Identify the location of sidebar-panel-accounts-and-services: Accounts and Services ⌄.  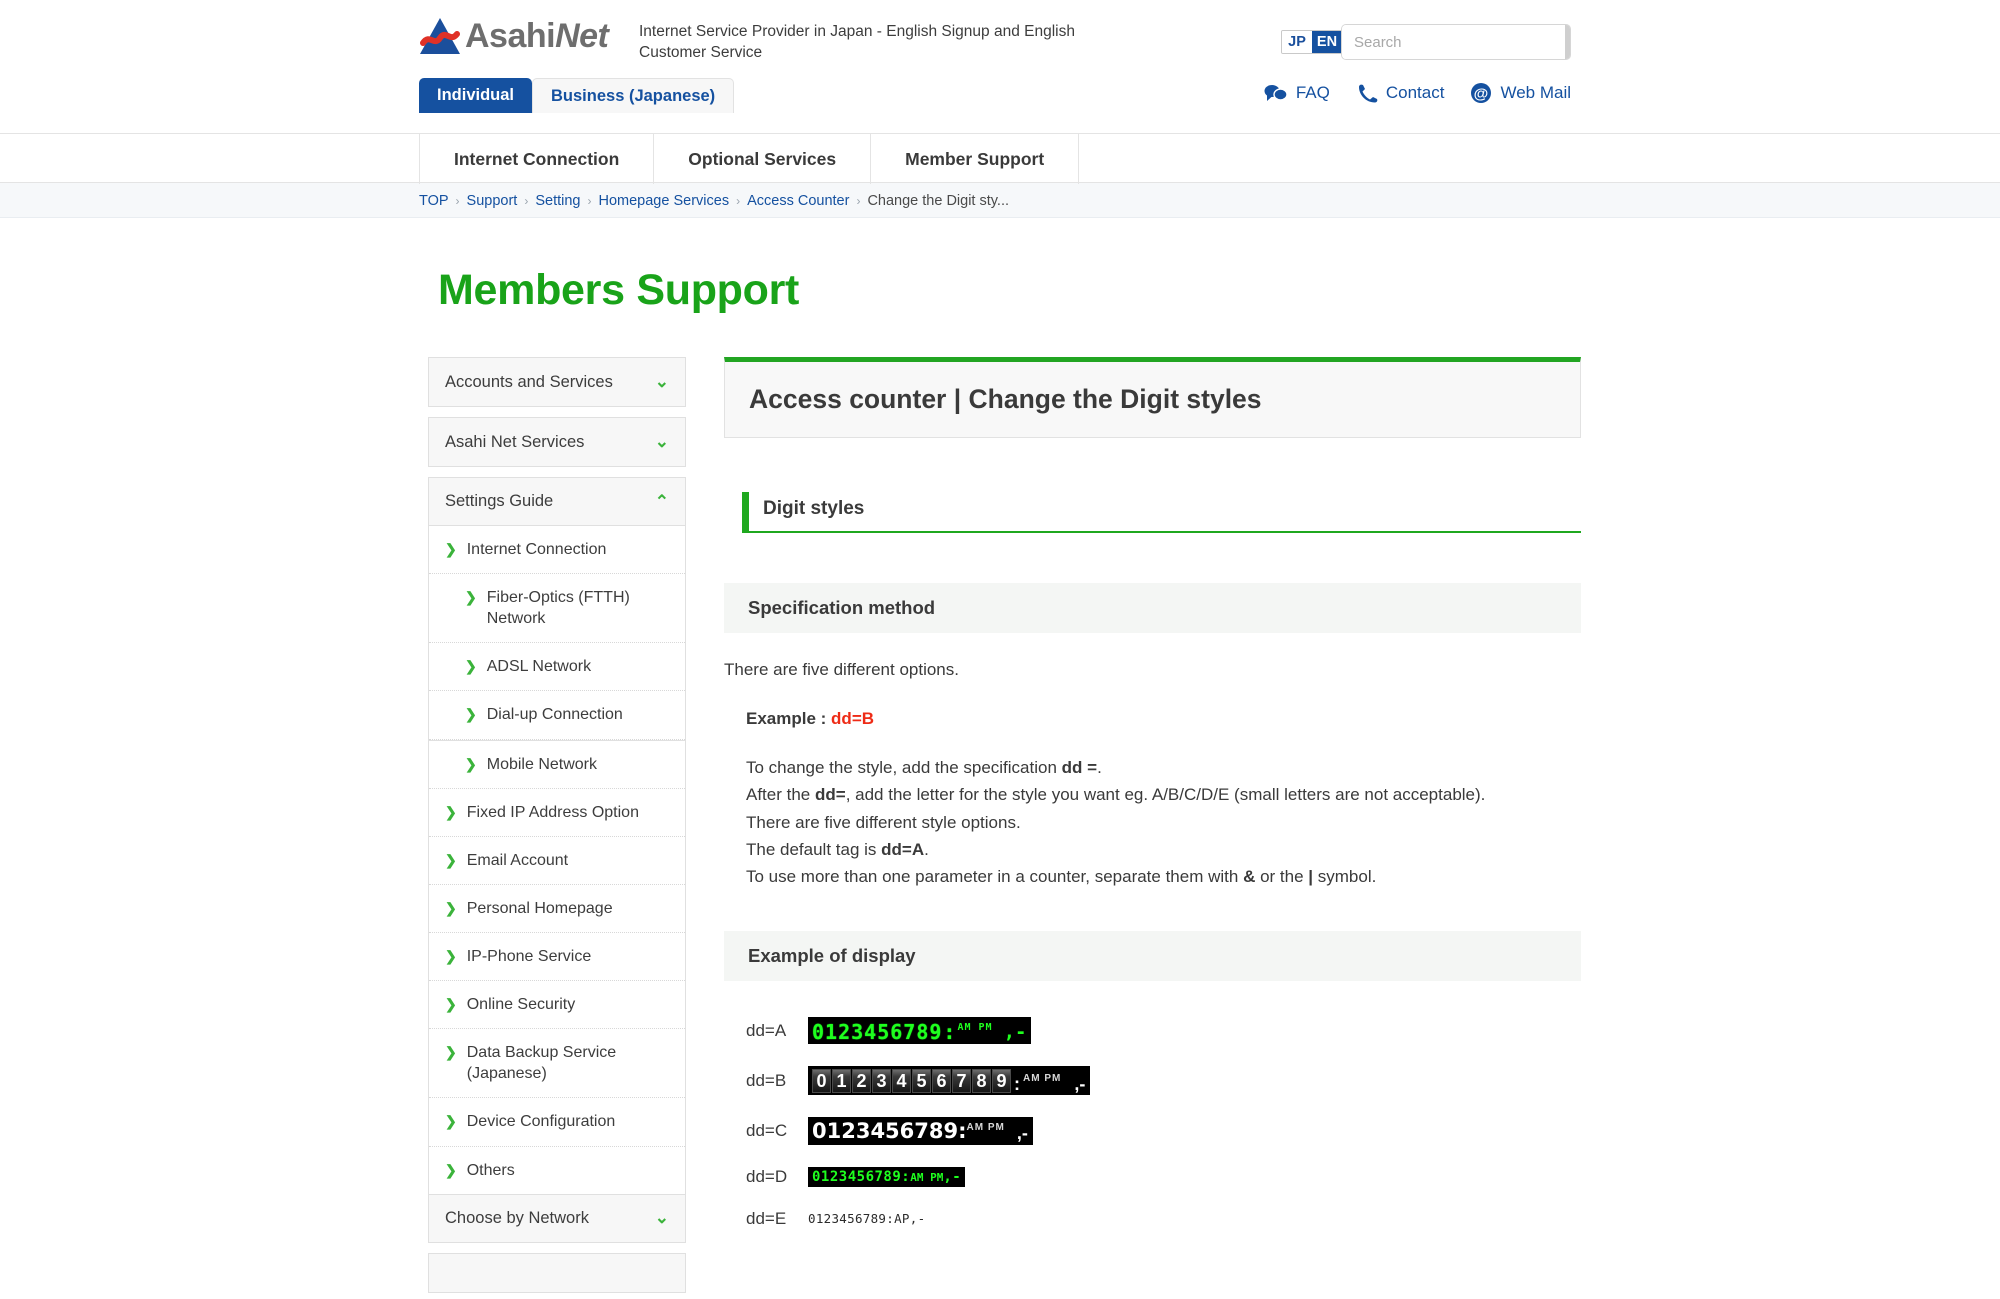
(557, 382).